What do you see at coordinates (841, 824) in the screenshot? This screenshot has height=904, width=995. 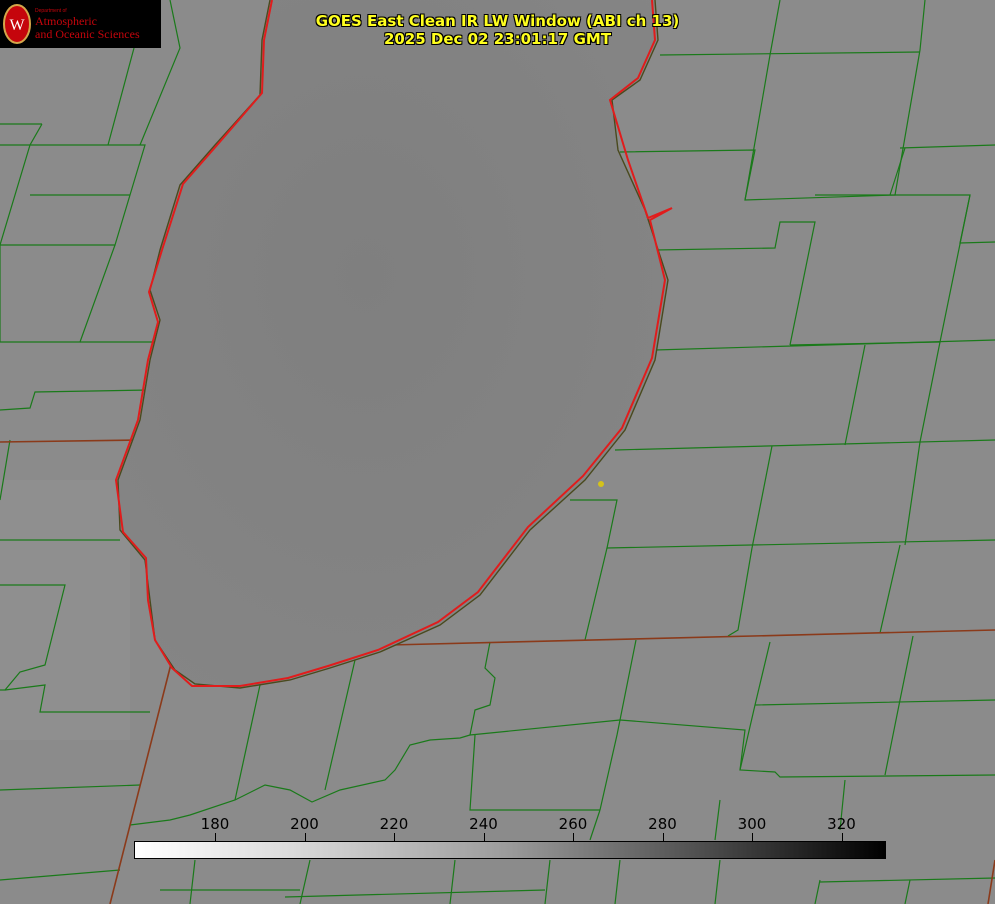 I see `colorbar-tick-label: 320` at bounding box center [841, 824].